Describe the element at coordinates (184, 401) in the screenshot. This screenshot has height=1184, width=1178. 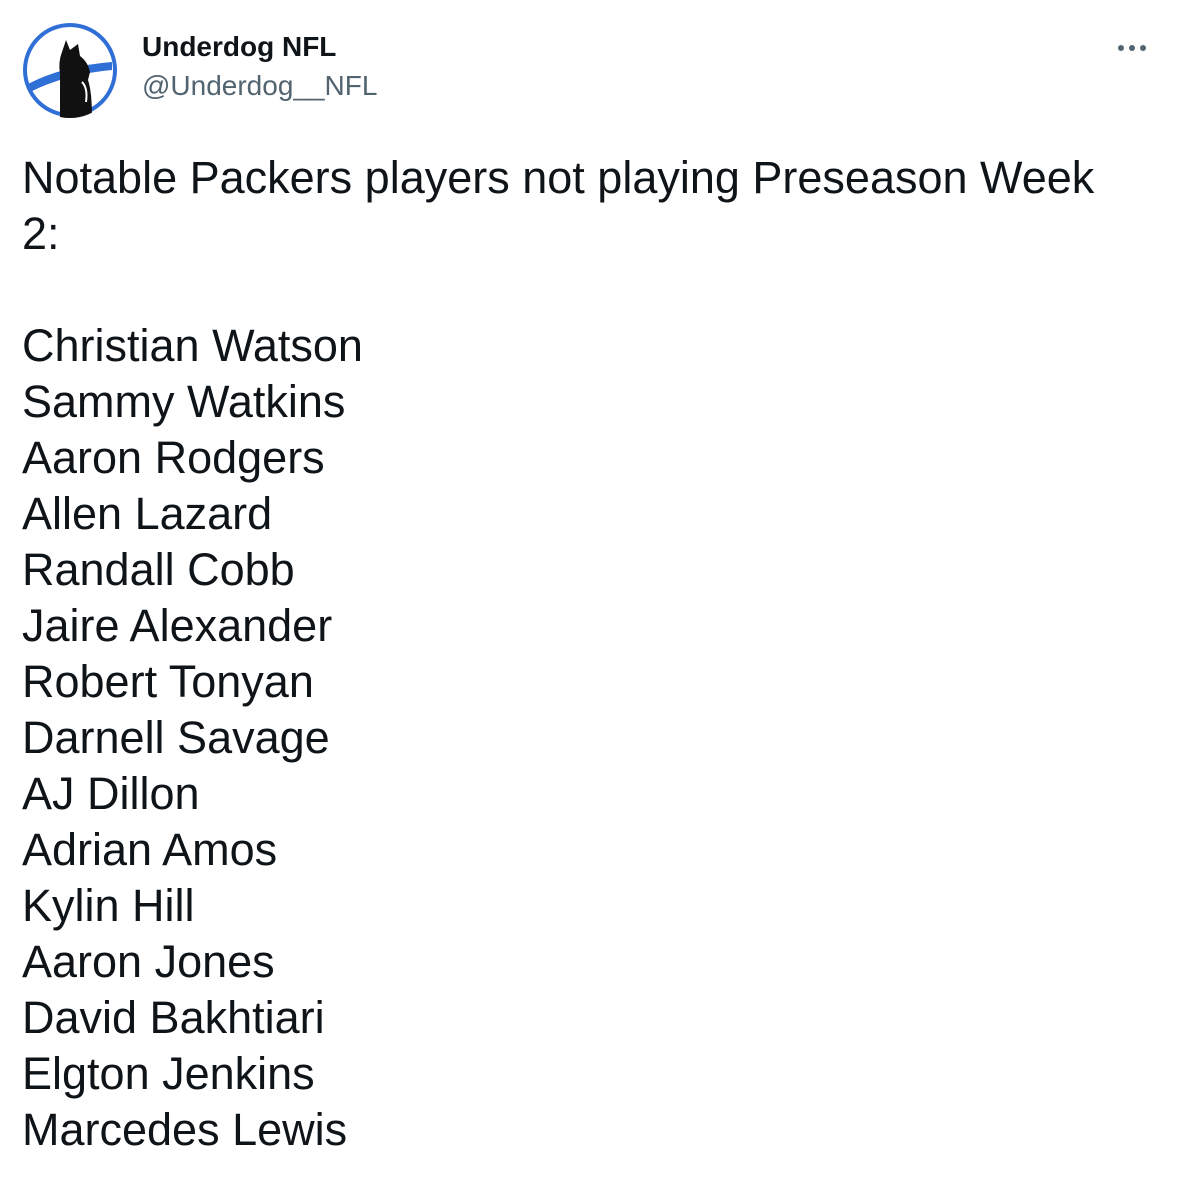
I see `player-name: Sammy Watkins` at that location.